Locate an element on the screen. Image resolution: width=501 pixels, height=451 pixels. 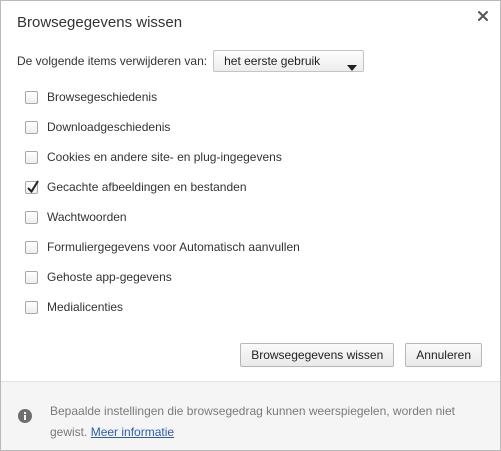
info-icon is located at coordinates (25, 417).